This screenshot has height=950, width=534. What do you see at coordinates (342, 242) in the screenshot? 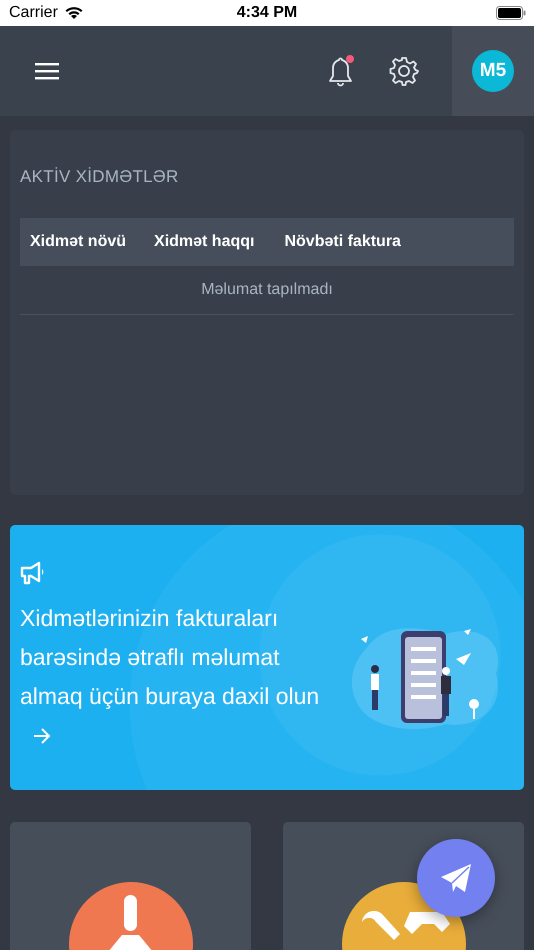
I see `column-header: Növbəti faktura` at bounding box center [342, 242].